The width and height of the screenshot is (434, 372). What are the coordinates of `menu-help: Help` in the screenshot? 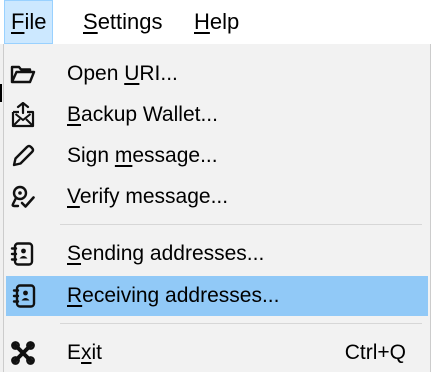 It's located at (216, 22).